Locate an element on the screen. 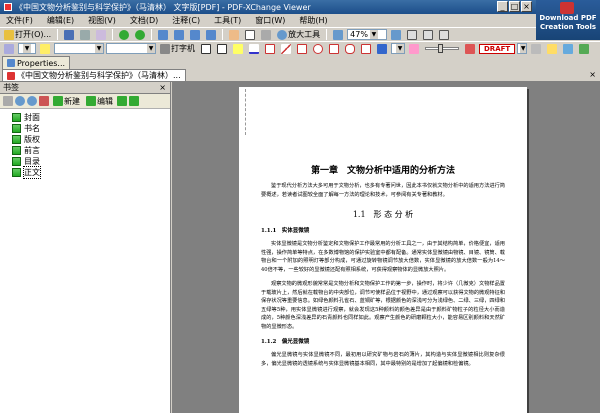  bookmark-item: 前言 is located at coordinates (85, 150).